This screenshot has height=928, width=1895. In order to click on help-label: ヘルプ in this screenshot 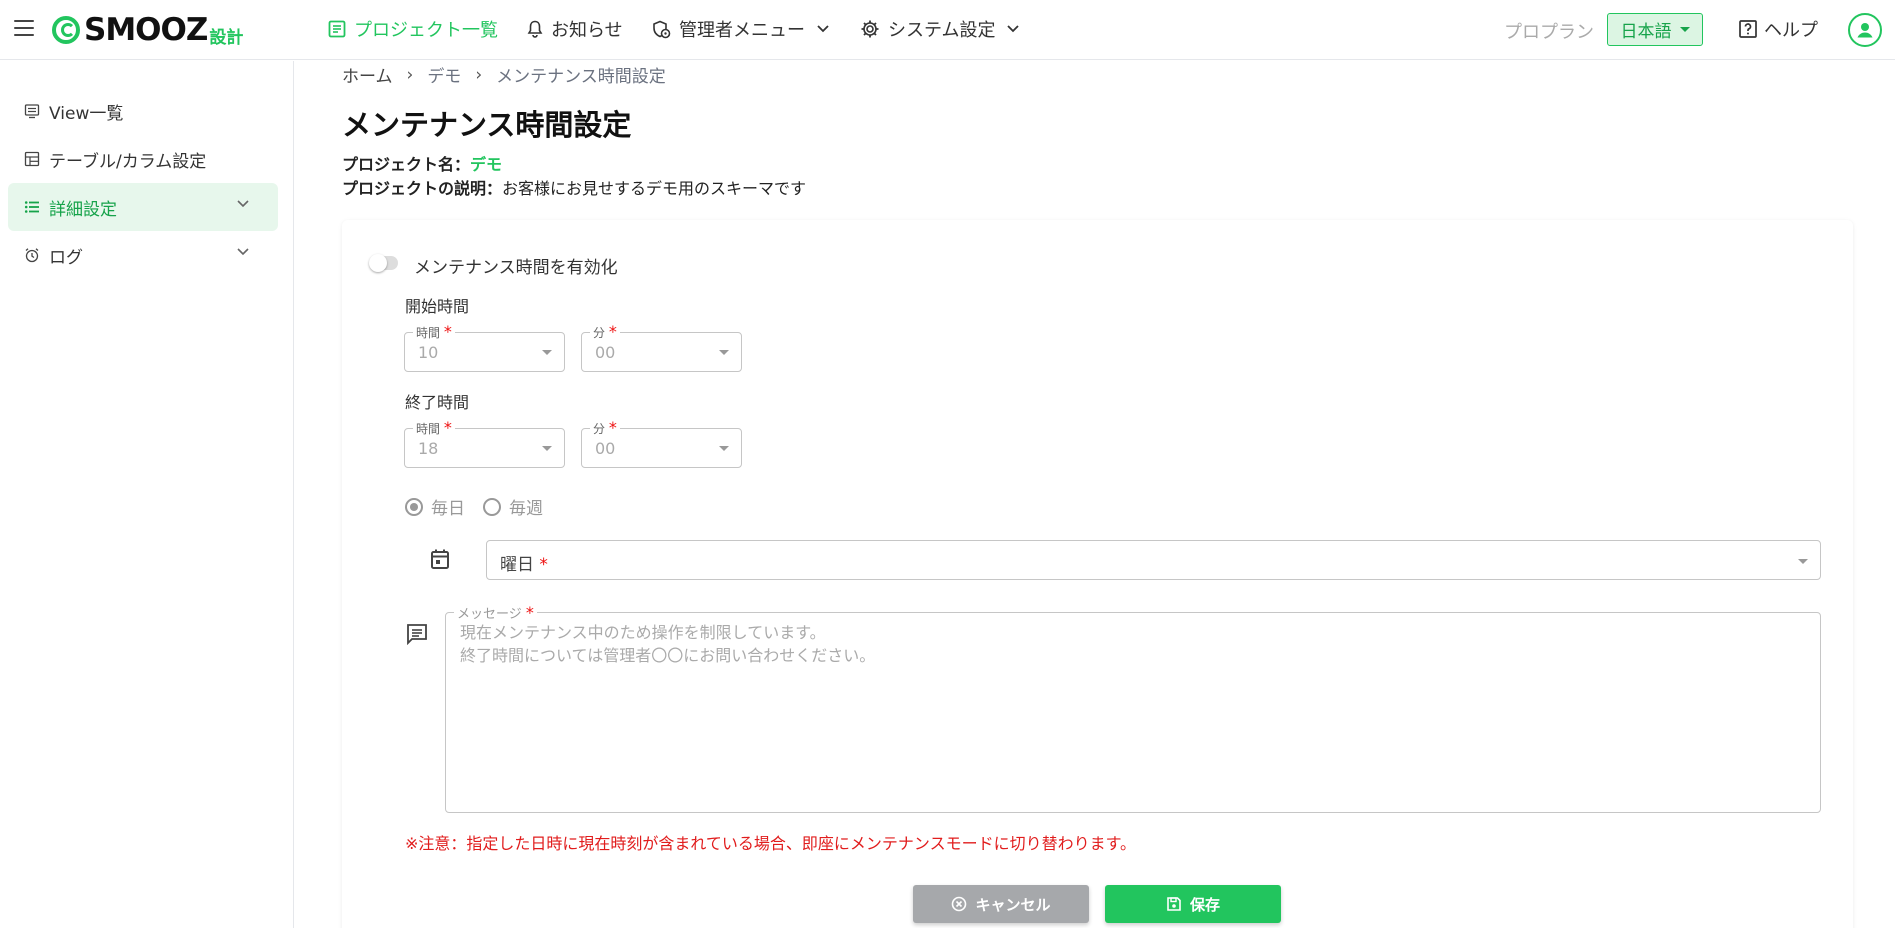, I will do `click(1791, 30)`.